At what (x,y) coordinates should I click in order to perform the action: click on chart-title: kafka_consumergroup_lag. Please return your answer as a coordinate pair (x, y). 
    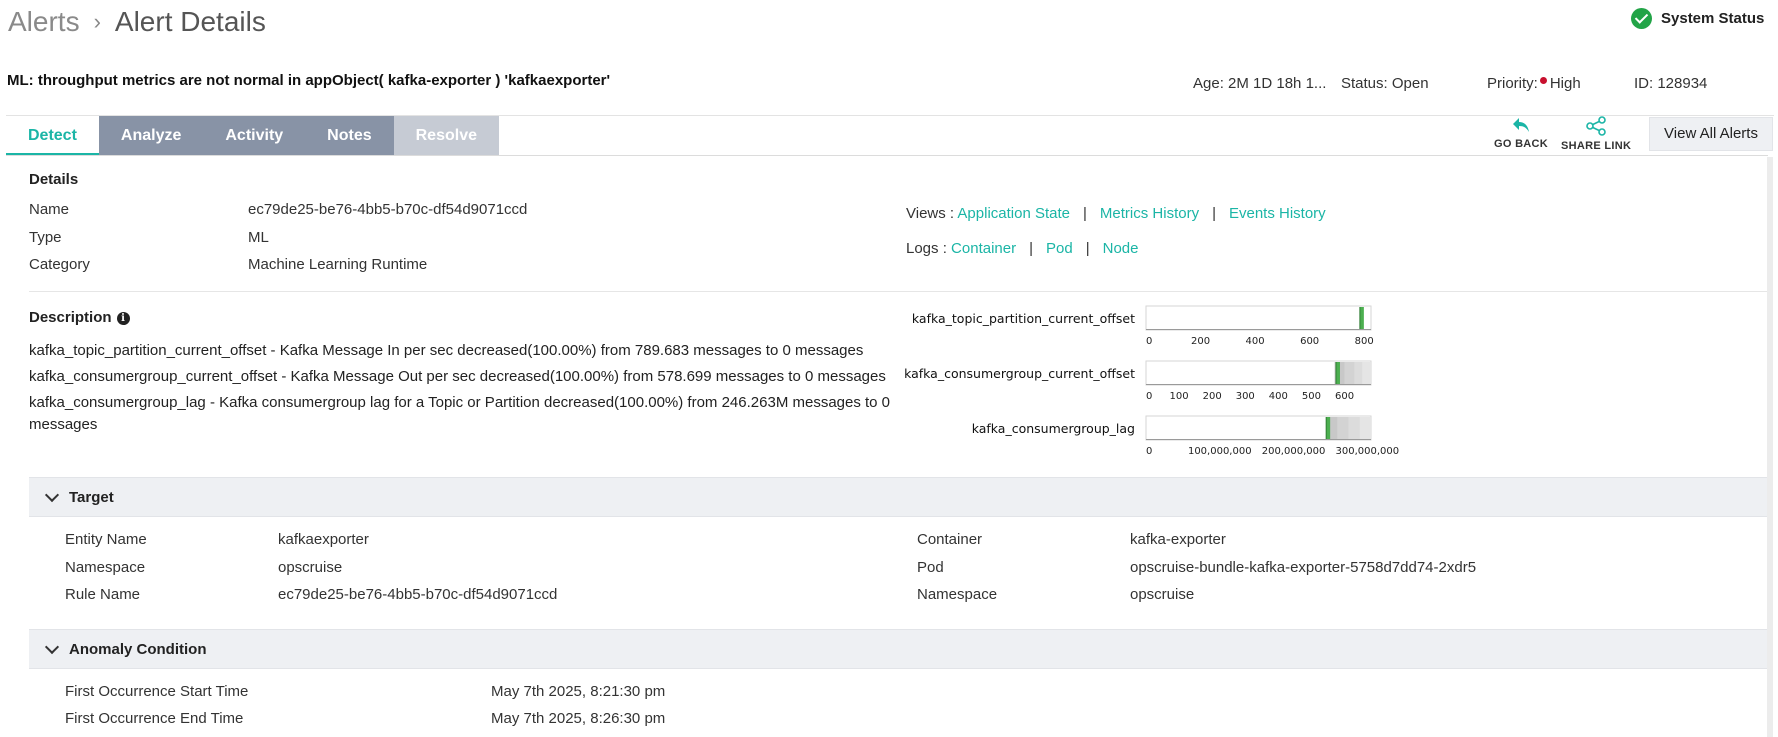
    Looking at the image, I should click on (1053, 428).